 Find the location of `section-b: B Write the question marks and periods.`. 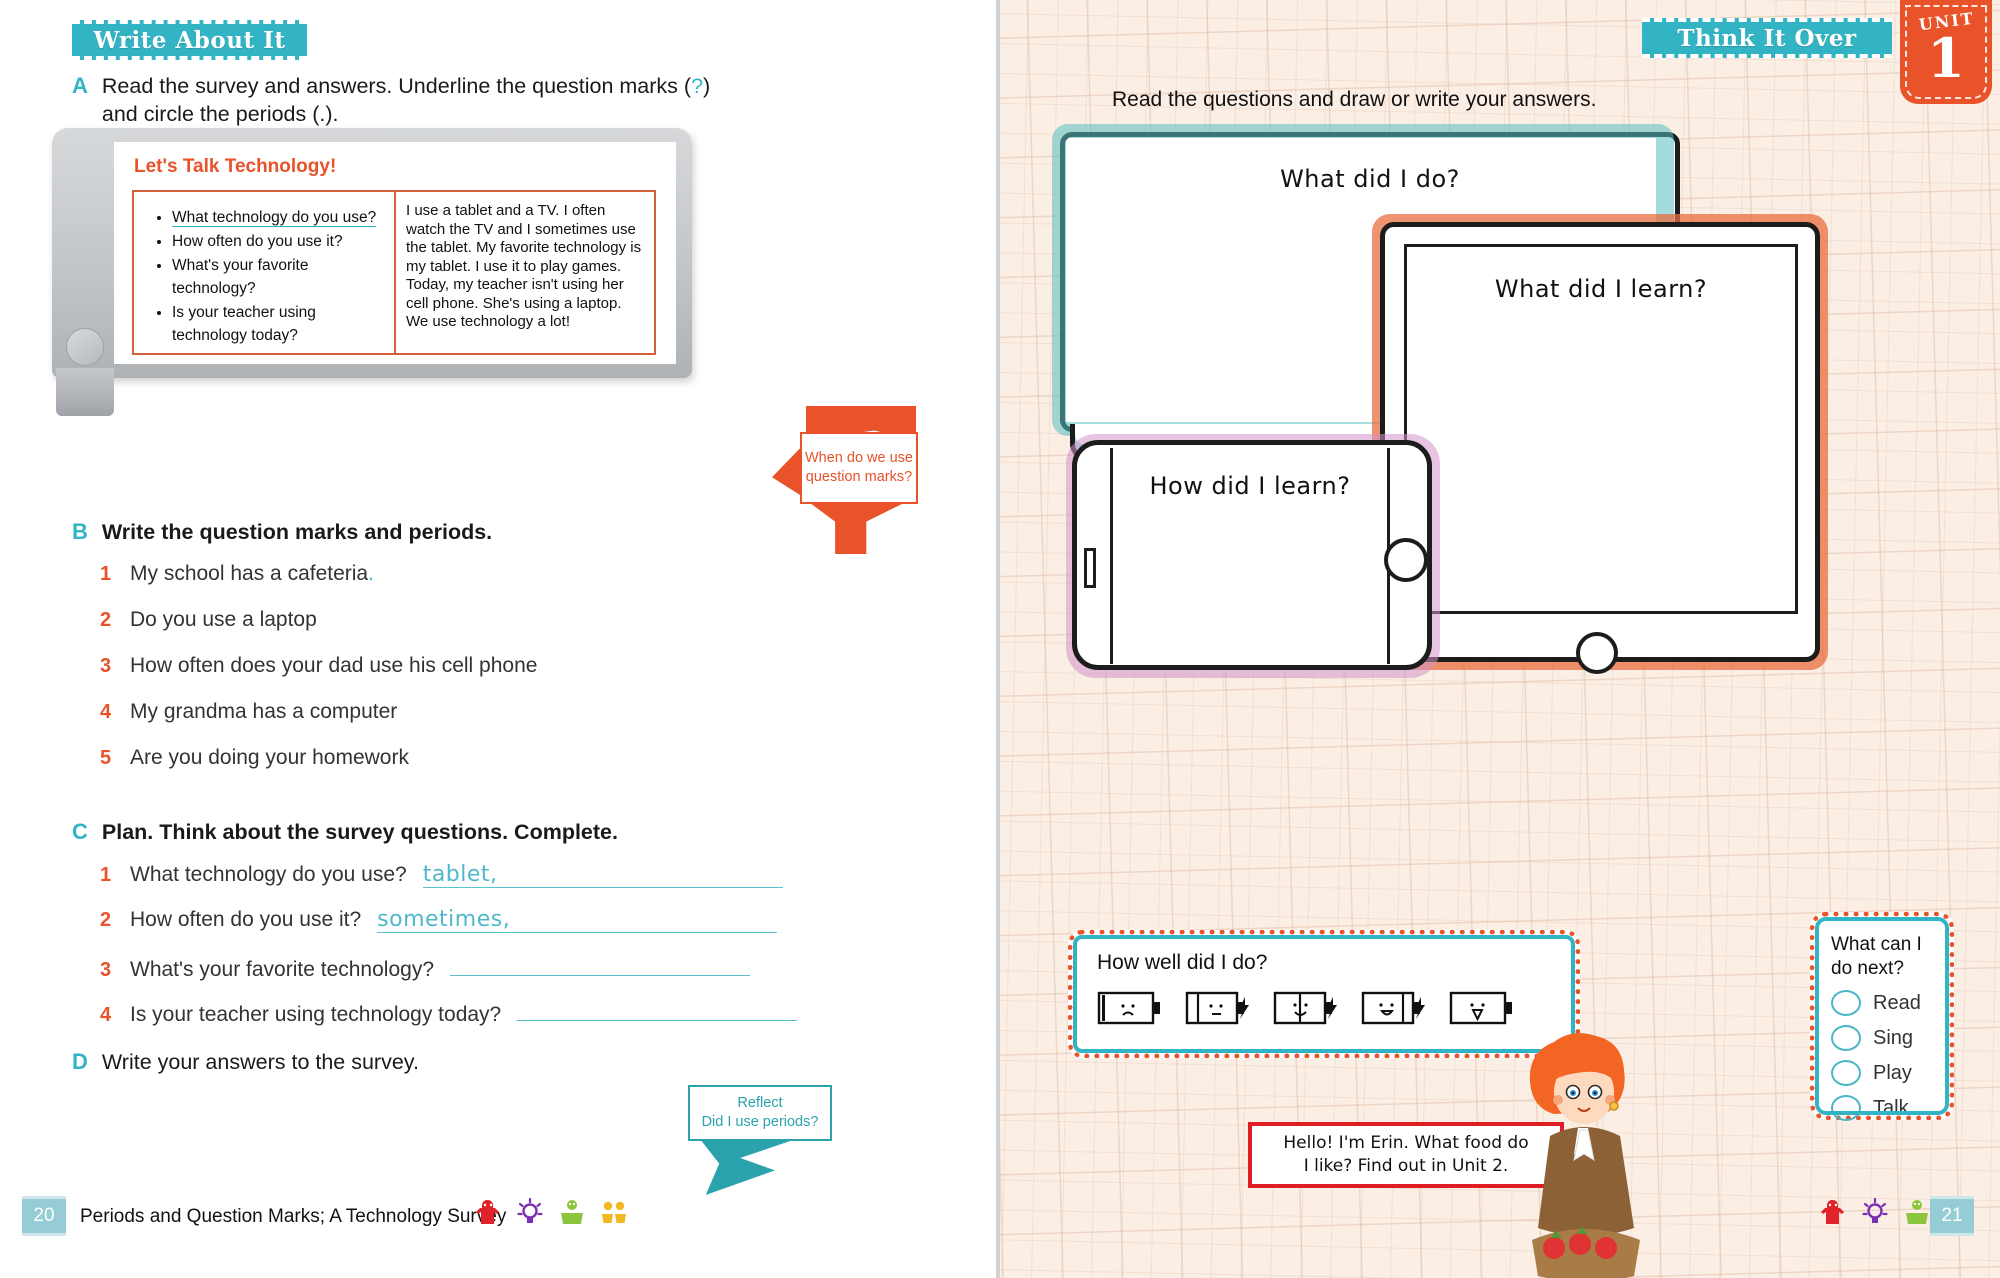

section-b: B Write the question marks and periods. is located at coordinates (282, 532).